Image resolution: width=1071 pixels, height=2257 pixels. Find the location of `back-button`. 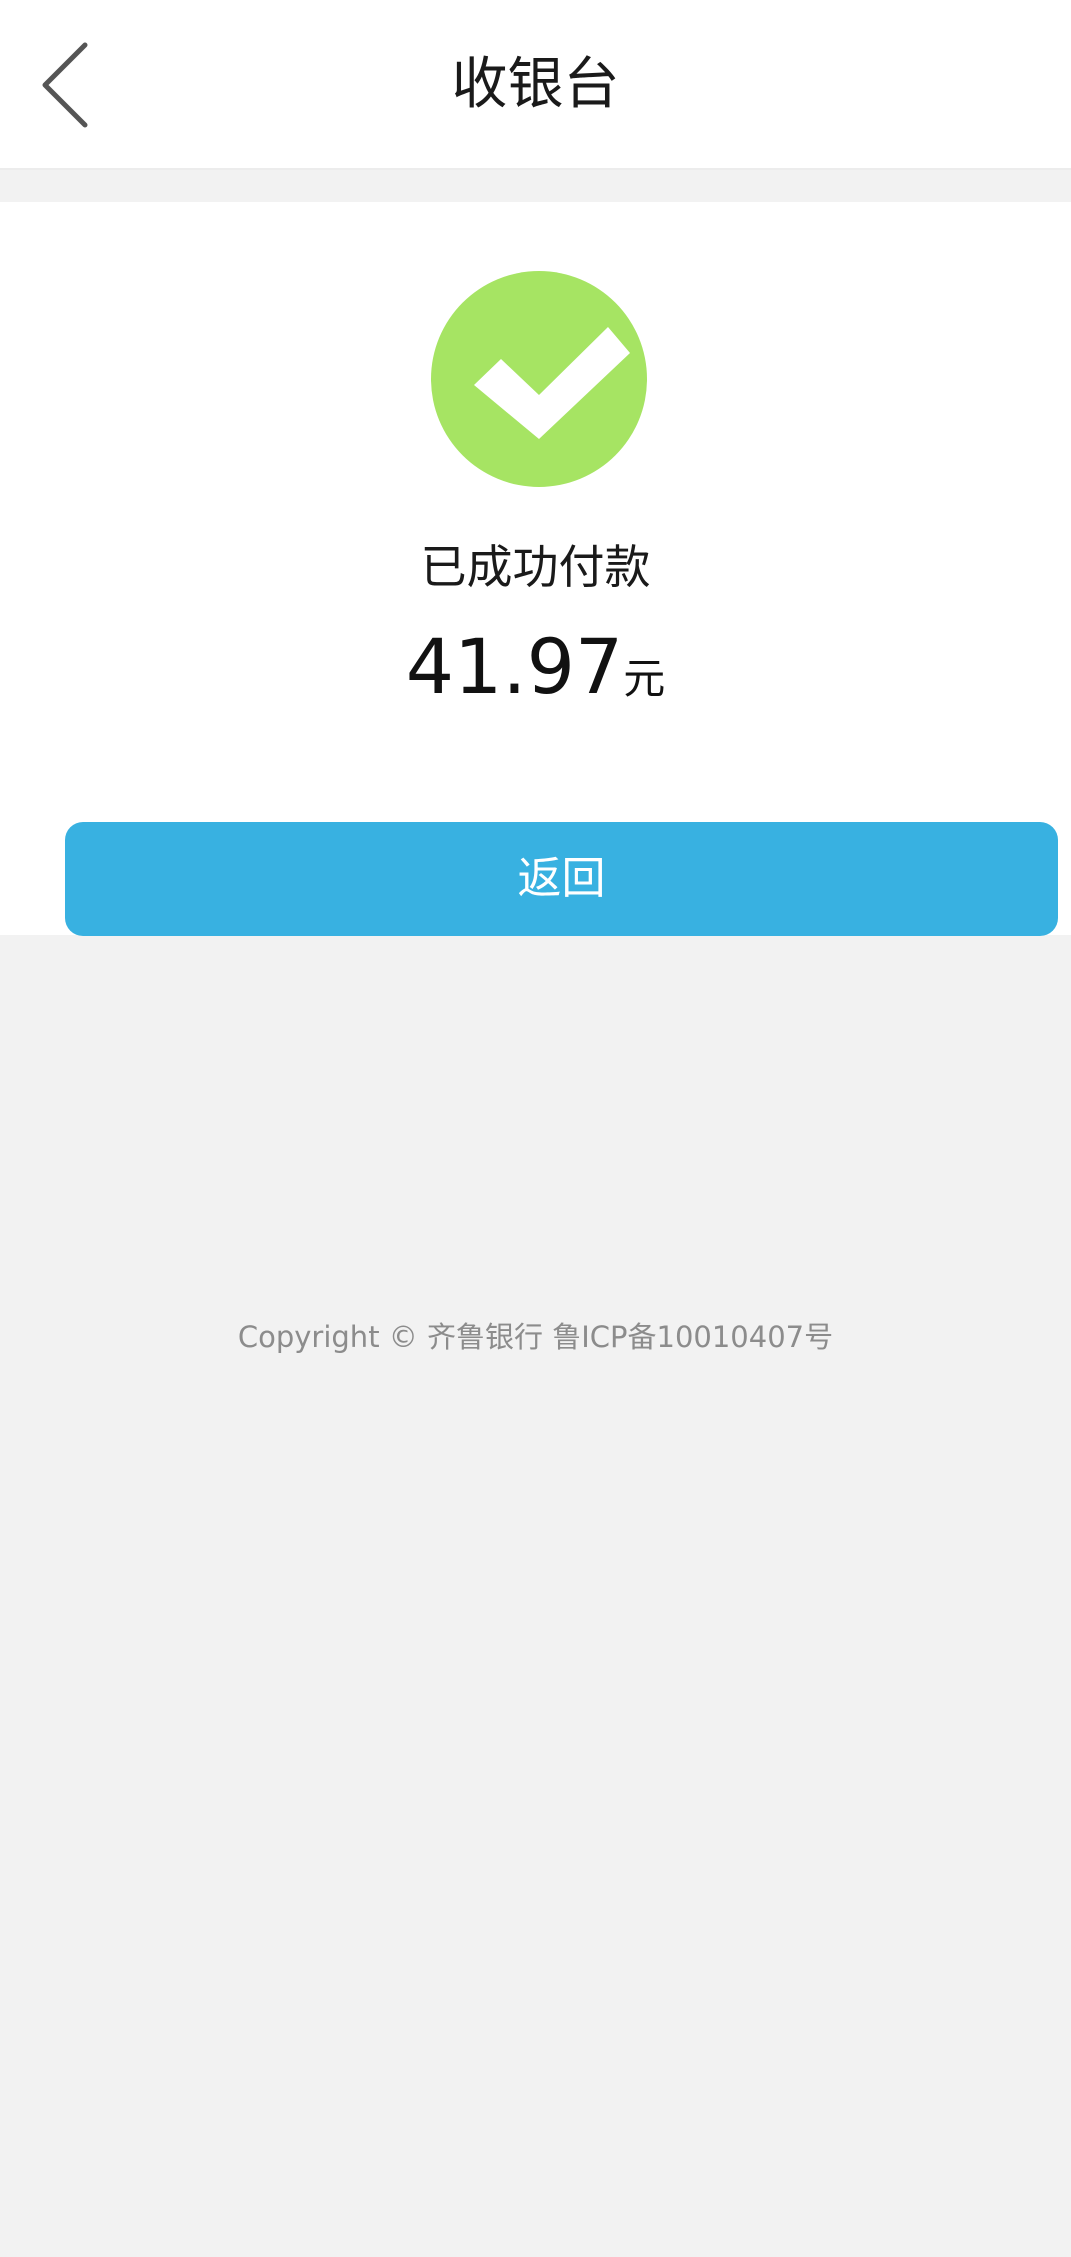

back-button is located at coordinates (65, 85).